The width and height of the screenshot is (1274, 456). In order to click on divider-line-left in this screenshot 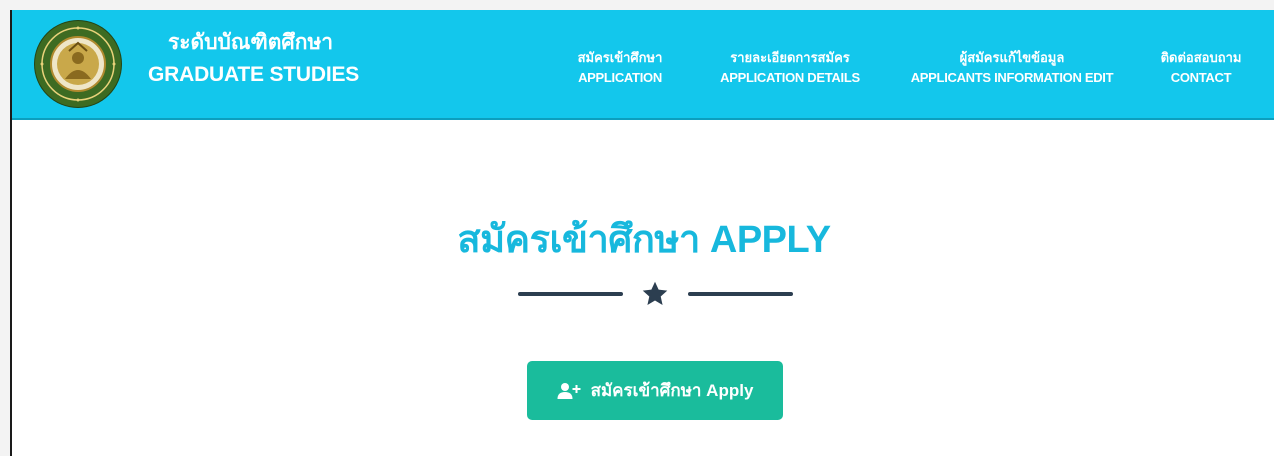, I will do `click(570, 294)`.